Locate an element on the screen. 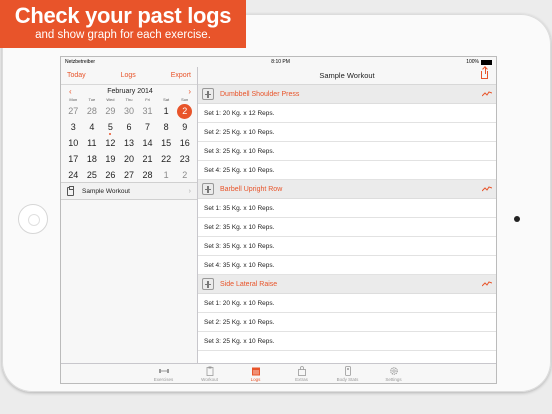 The height and width of the screenshot is (414, 552). calendar-day: 7 is located at coordinates (147, 127).